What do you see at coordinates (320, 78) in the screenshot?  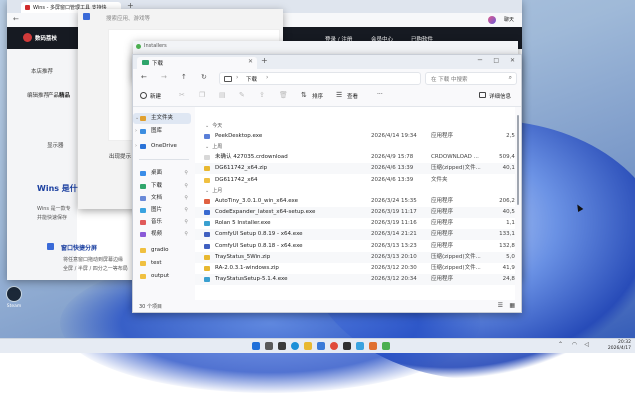 I see `breadcrumb: › 下载 ›` at bounding box center [320, 78].